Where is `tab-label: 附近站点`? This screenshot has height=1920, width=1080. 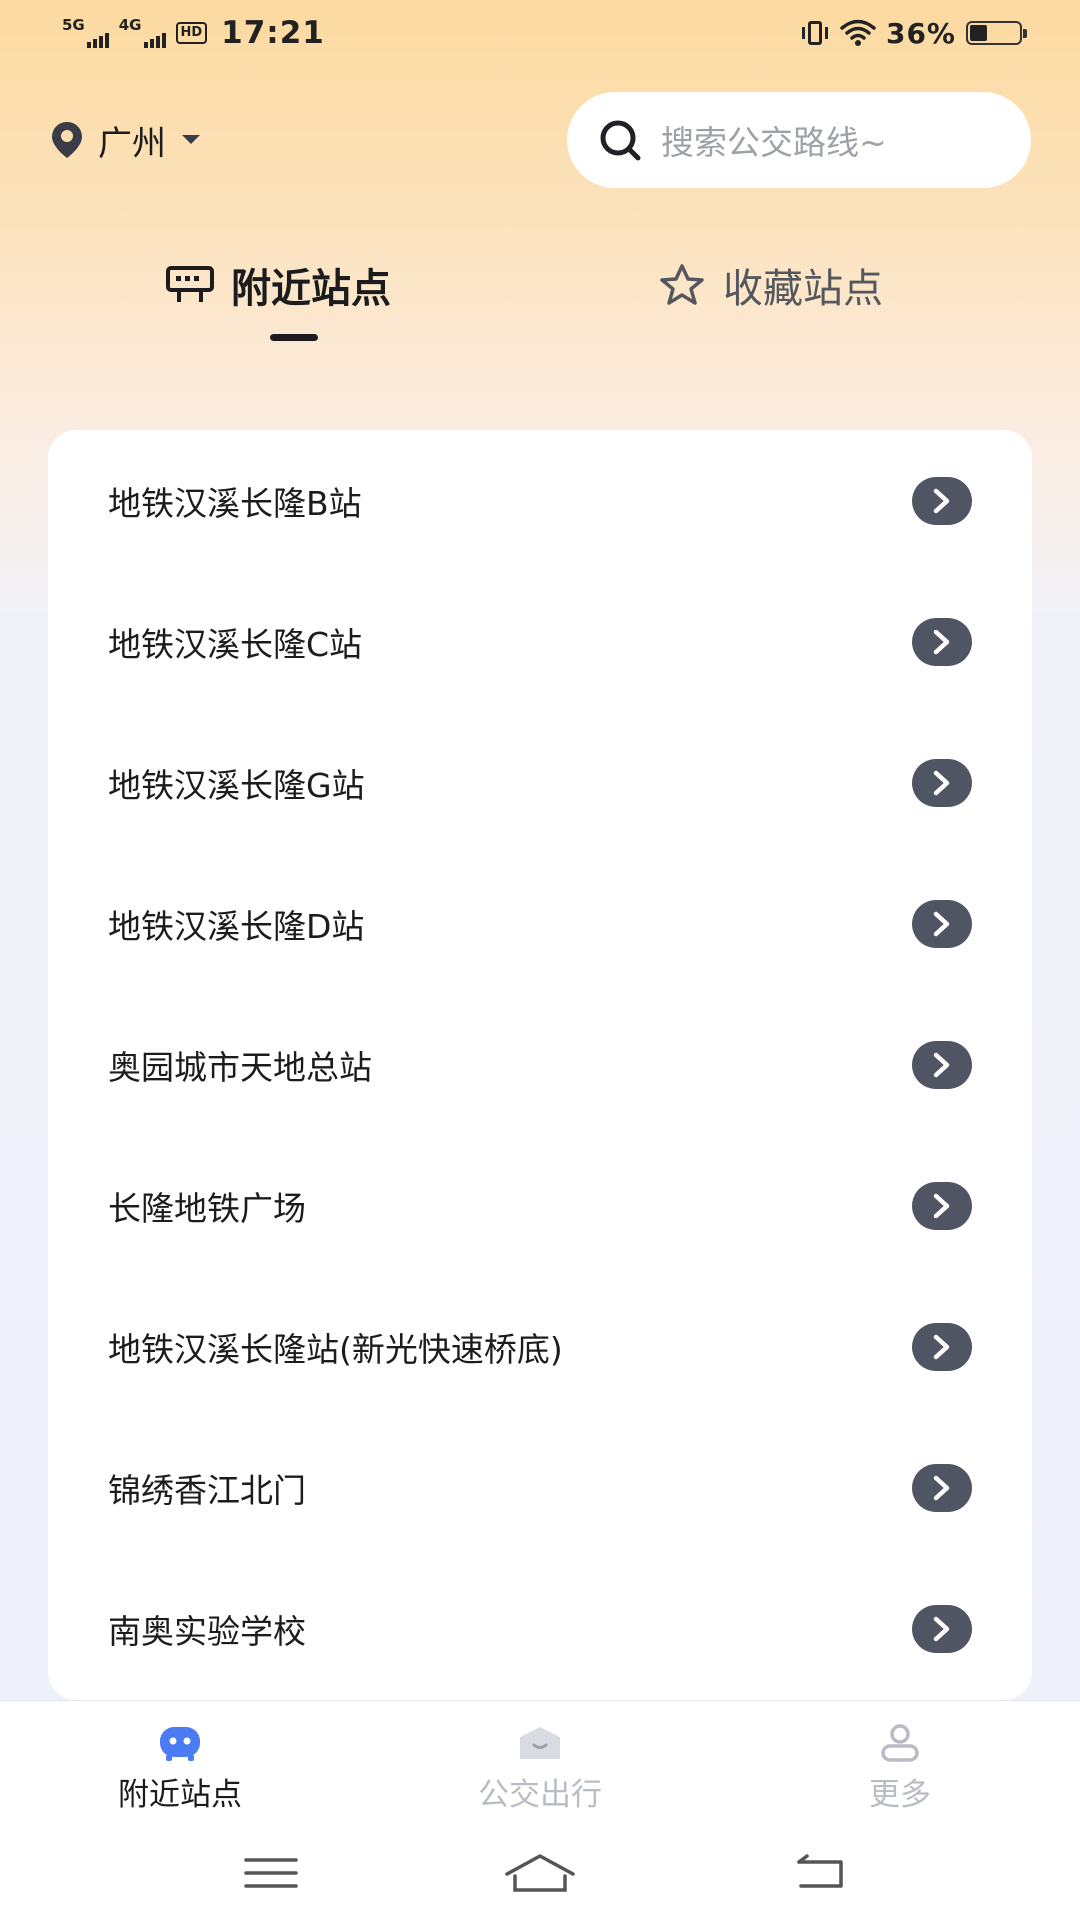 tab-label: 附近站点 is located at coordinates (311, 289).